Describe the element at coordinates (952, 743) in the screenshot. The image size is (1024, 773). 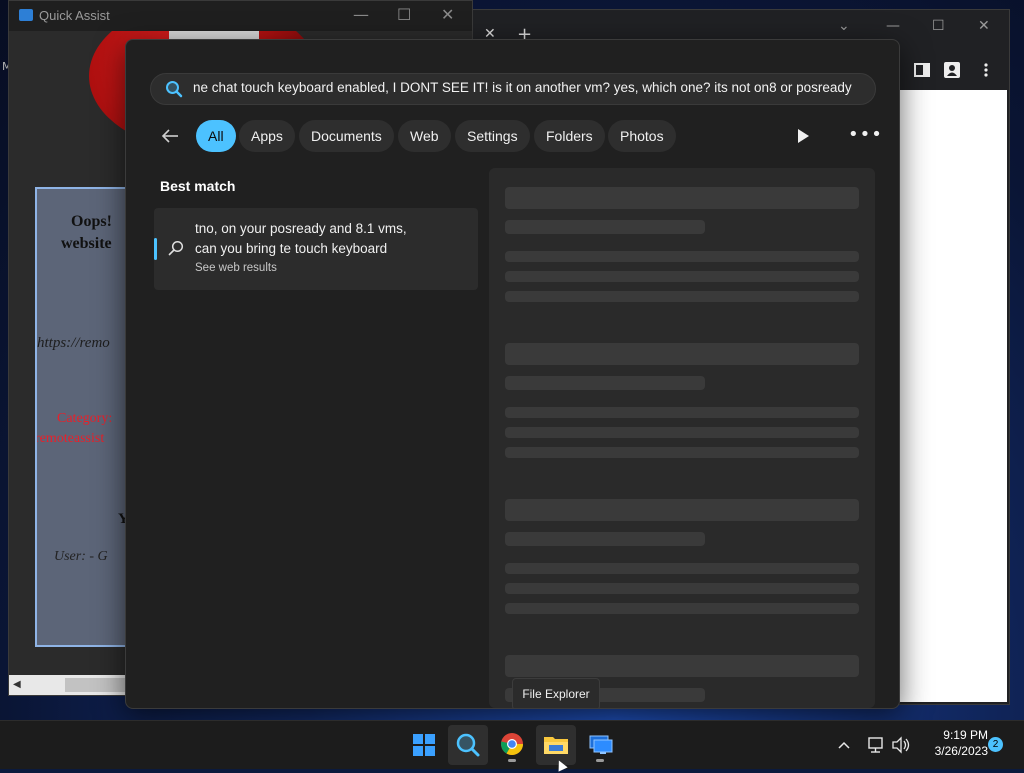
I see `system-clock: 9:19 PM 3/26/2023` at that location.